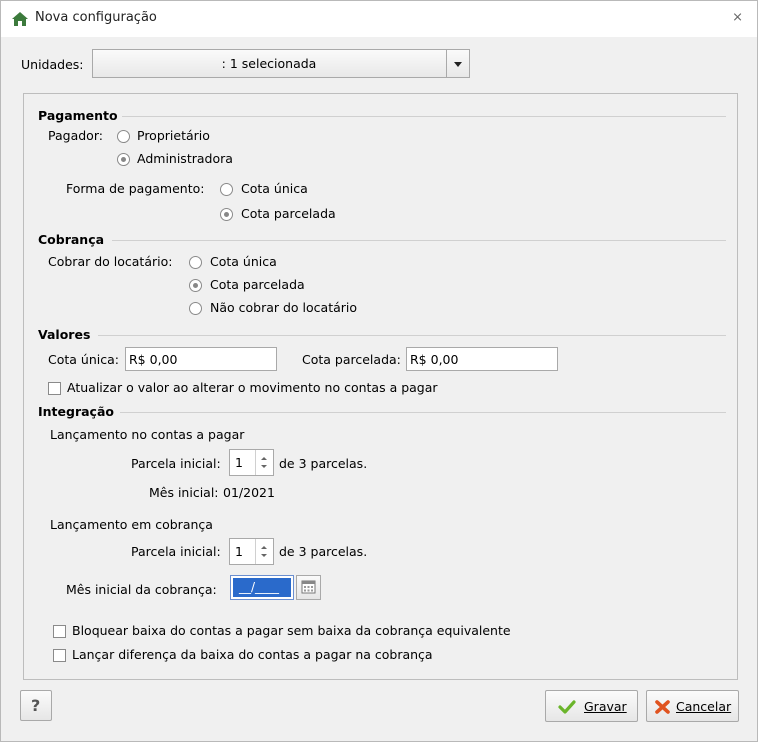 The image size is (758, 742). I want to click on parcelas-text: de 3 parcelas., so click(323, 463).